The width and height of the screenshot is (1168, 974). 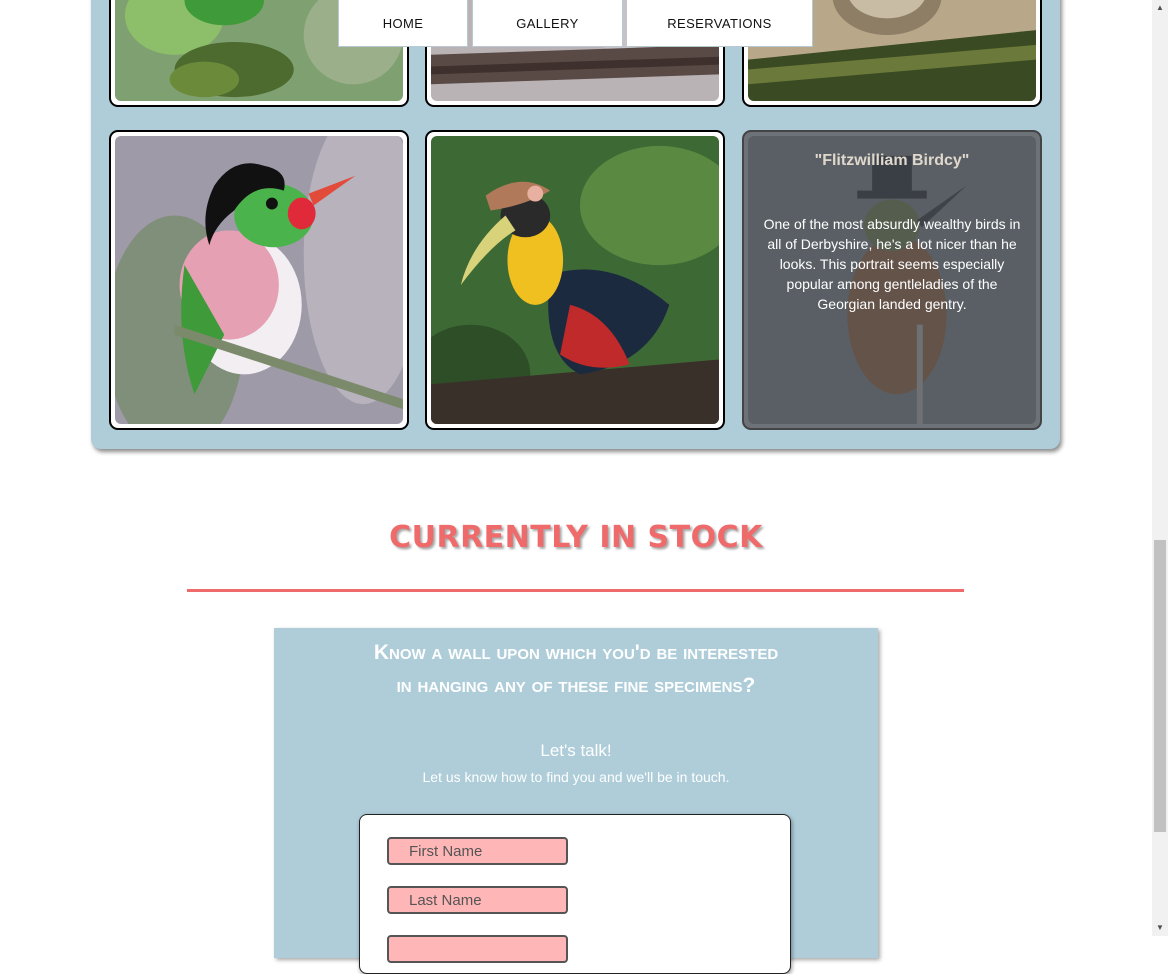 I want to click on scroll-up-icon: ▲, so click(x=1160, y=8).